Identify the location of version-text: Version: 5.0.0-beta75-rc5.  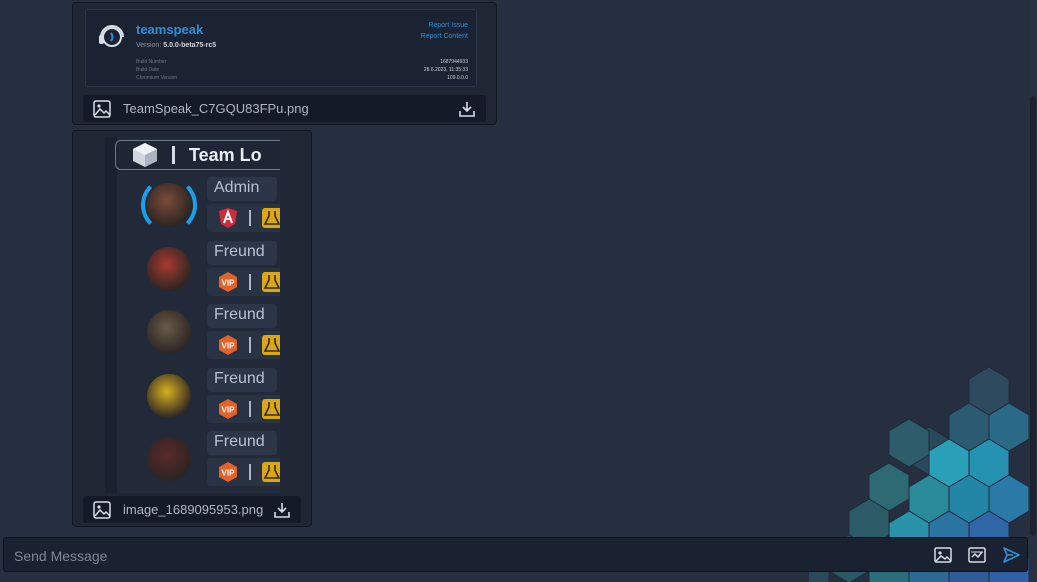
(176, 45).